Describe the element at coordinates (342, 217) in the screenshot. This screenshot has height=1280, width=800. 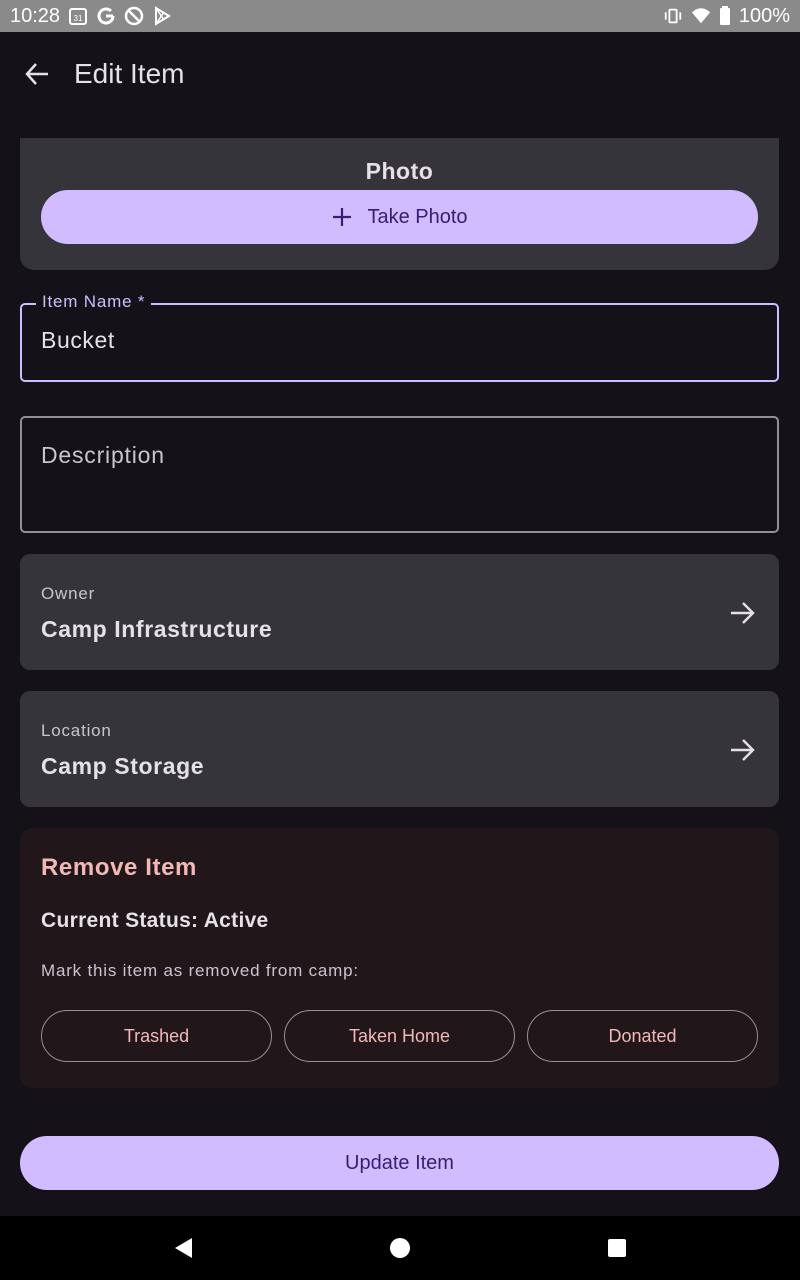
I see `plus-icon` at that location.